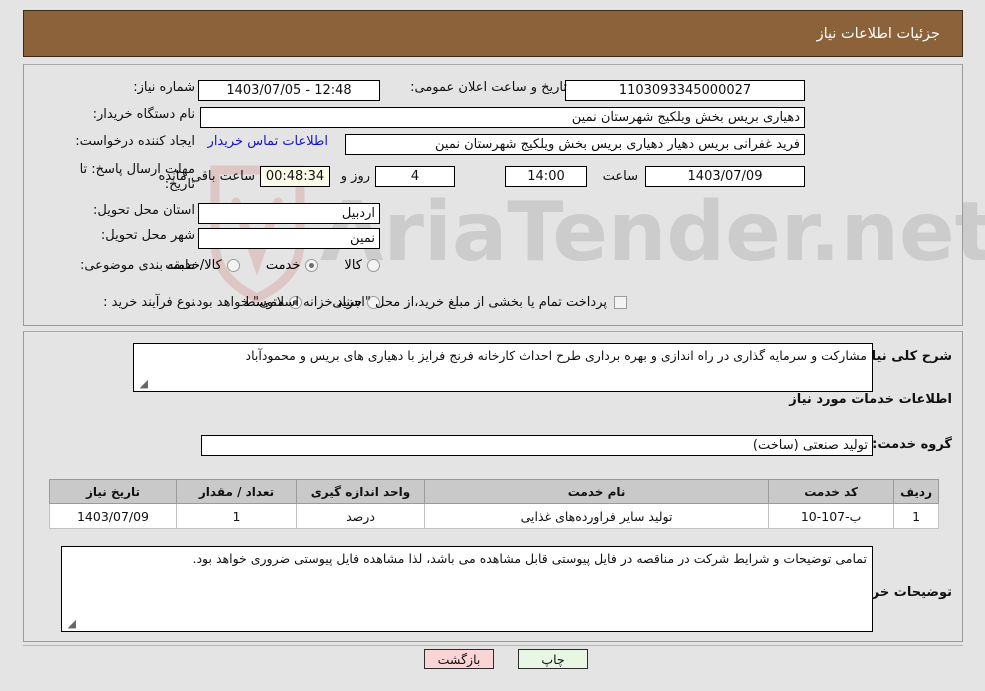 The height and width of the screenshot is (691, 985). I want to click on announce-label-wrap: تاریخ و ساعت اعلان عمومی:, so click(488, 87).